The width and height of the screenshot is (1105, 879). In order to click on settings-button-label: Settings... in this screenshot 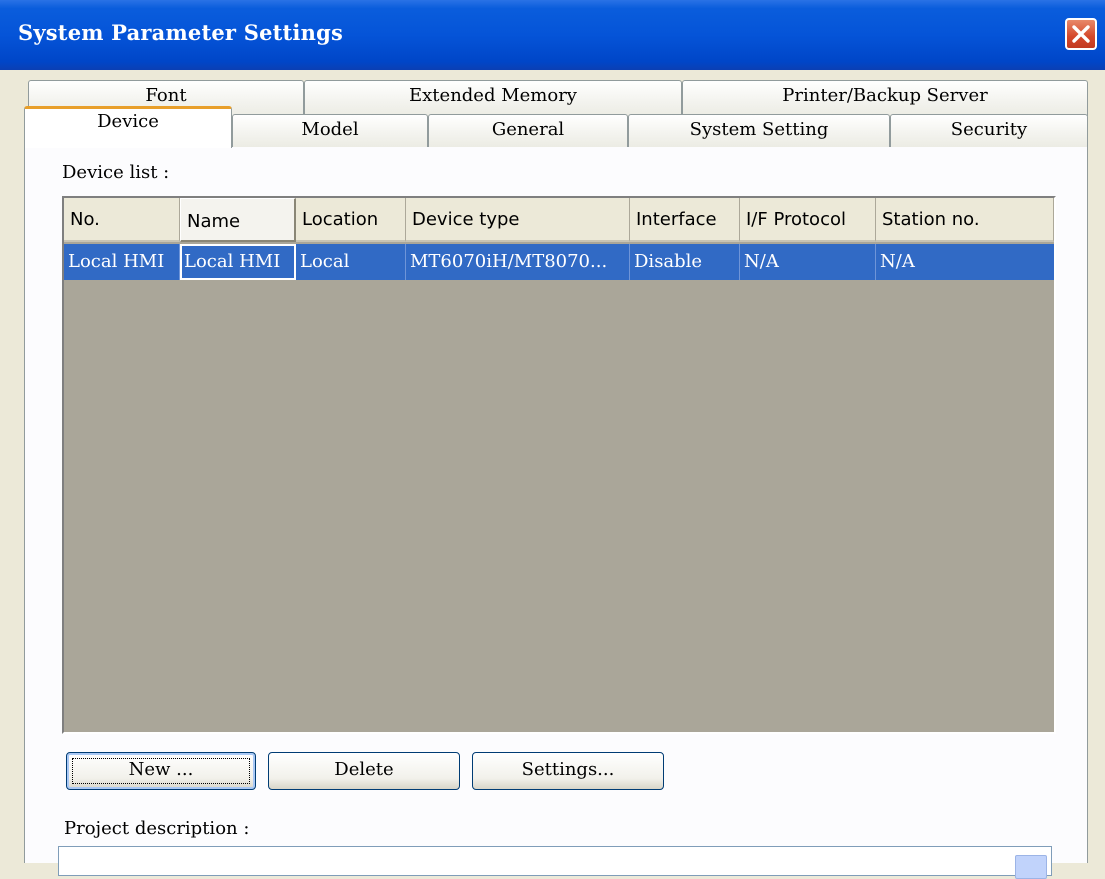, I will do `click(568, 769)`.